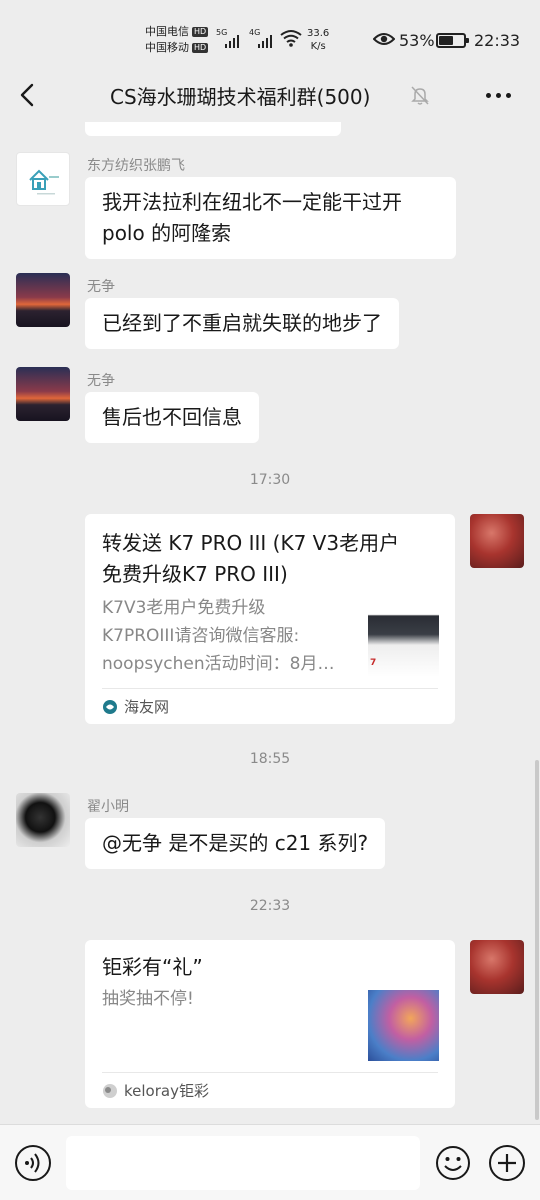 This screenshot has height=1200, width=540. What do you see at coordinates (318, 33) in the screenshot?
I see `network-speed-value: 33.6` at bounding box center [318, 33].